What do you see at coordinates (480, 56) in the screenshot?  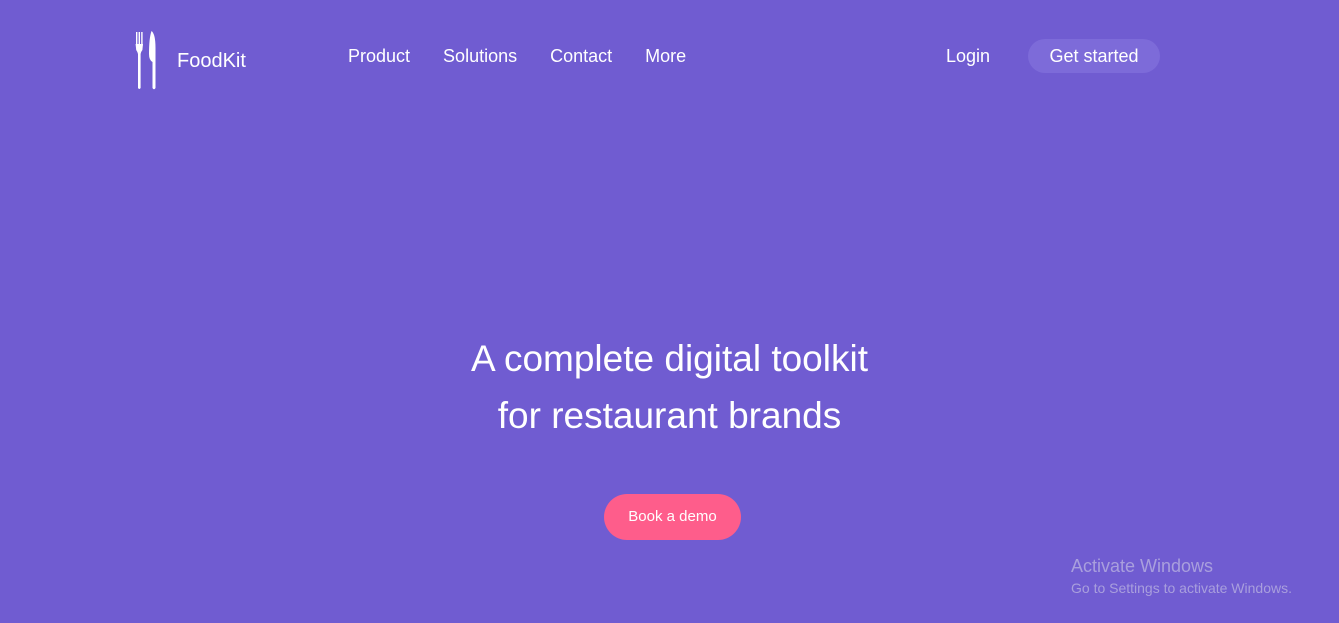 I see `nav-item-solutions: Solutions` at bounding box center [480, 56].